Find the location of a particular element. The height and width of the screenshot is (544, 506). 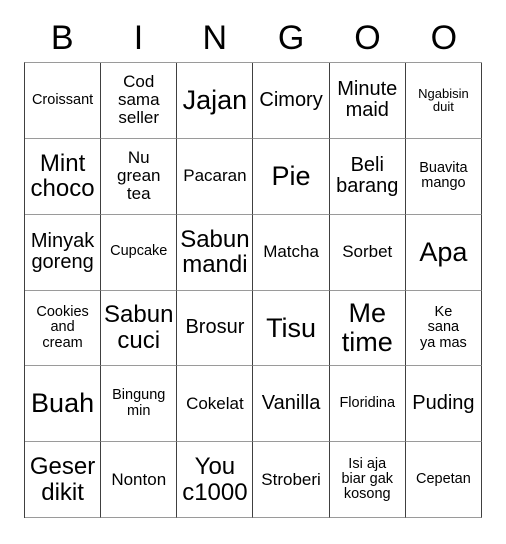

bingo-cell-label: Cimory is located at coordinates (291, 99).